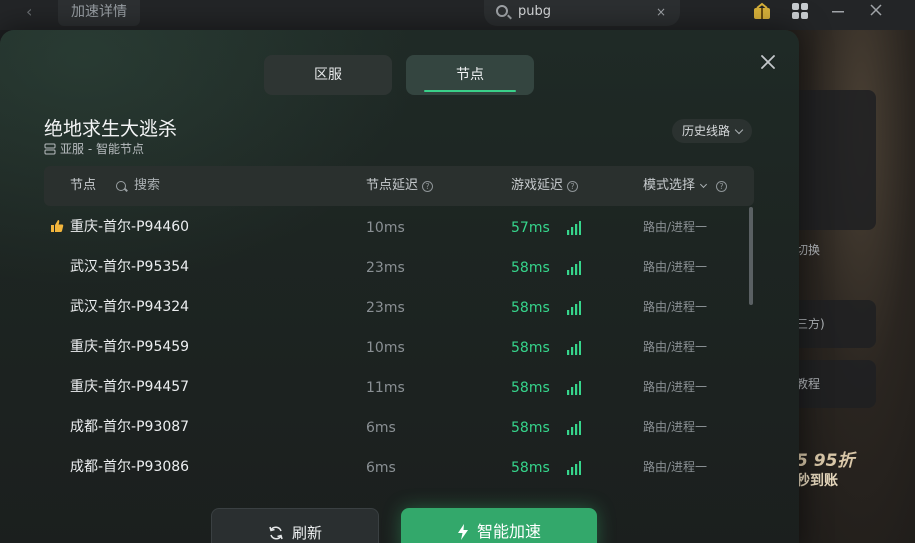  I want to click on table-row: 成都-首尔-P93086 6ms 58ms 路由/进程一, so click(394, 467).